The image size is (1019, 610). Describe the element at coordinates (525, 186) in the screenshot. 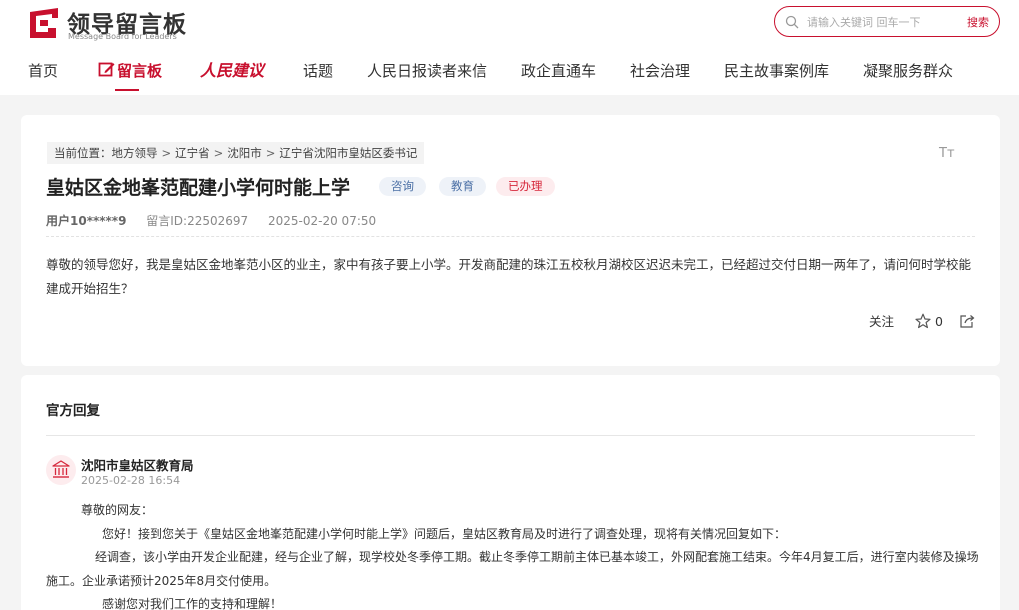

I see `status-badge: 已办理` at that location.